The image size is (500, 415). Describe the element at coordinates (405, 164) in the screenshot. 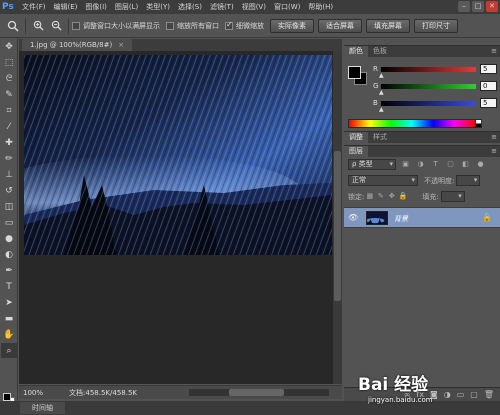

I see `filter-pixel-icon: ▣` at that location.